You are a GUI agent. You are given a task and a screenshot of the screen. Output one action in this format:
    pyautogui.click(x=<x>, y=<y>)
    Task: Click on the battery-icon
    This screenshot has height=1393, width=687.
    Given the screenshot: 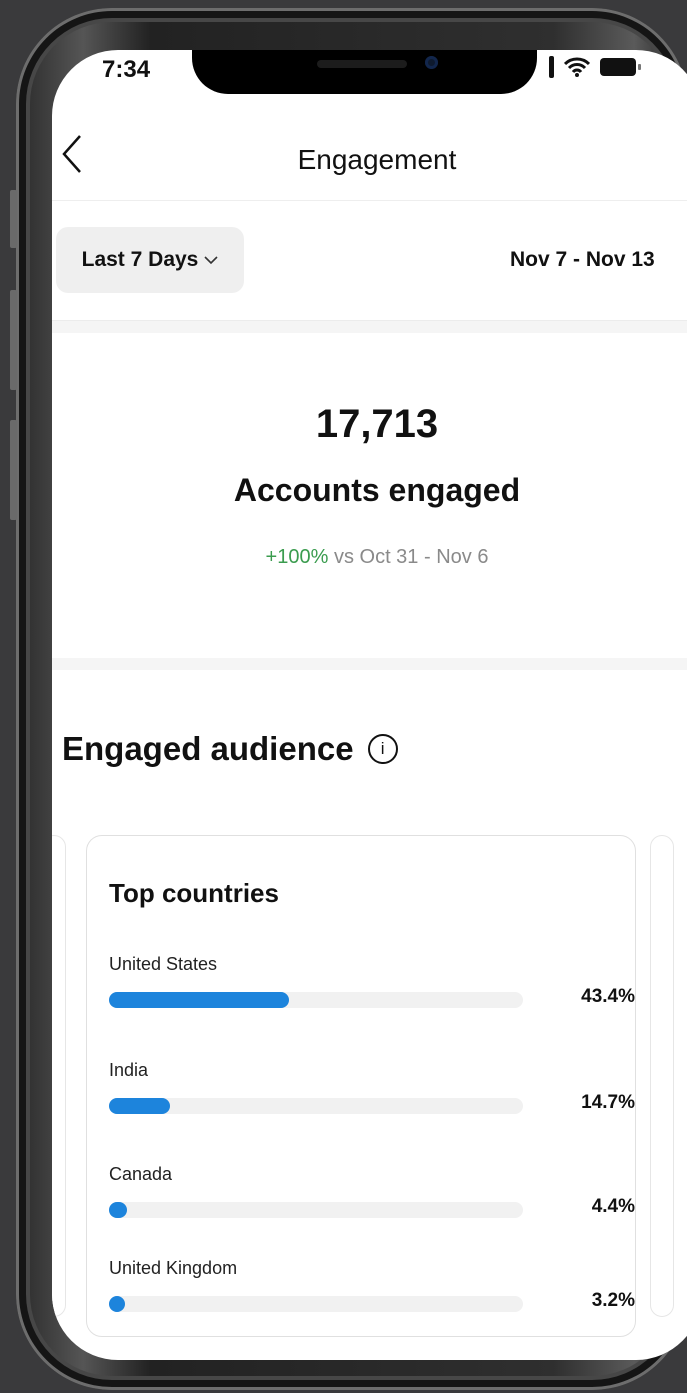 What is the action you would take?
    pyautogui.click(x=620, y=67)
    